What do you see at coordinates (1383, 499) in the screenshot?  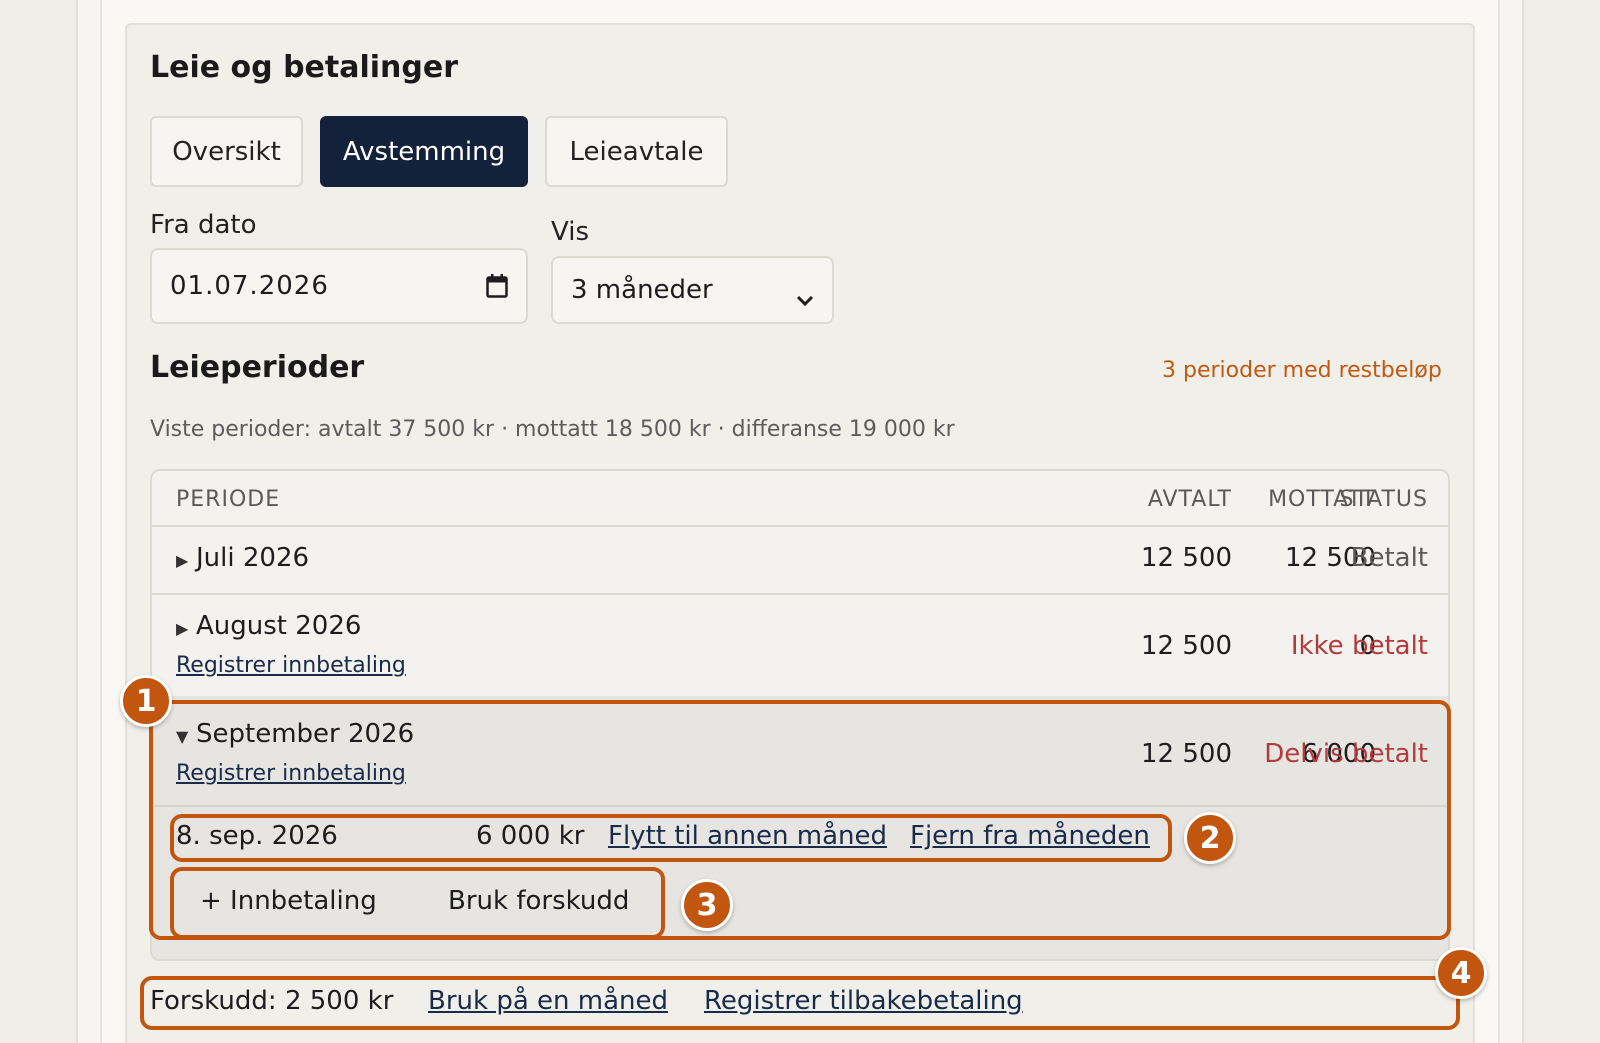 I see `col-status: STATUS` at bounding box center [1383, 499].